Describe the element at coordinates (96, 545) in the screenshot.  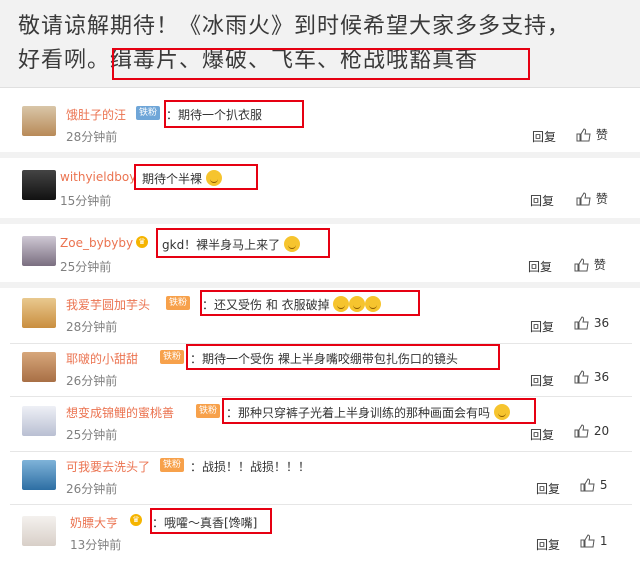
I see `comment-time: 13分钟前` at that location.